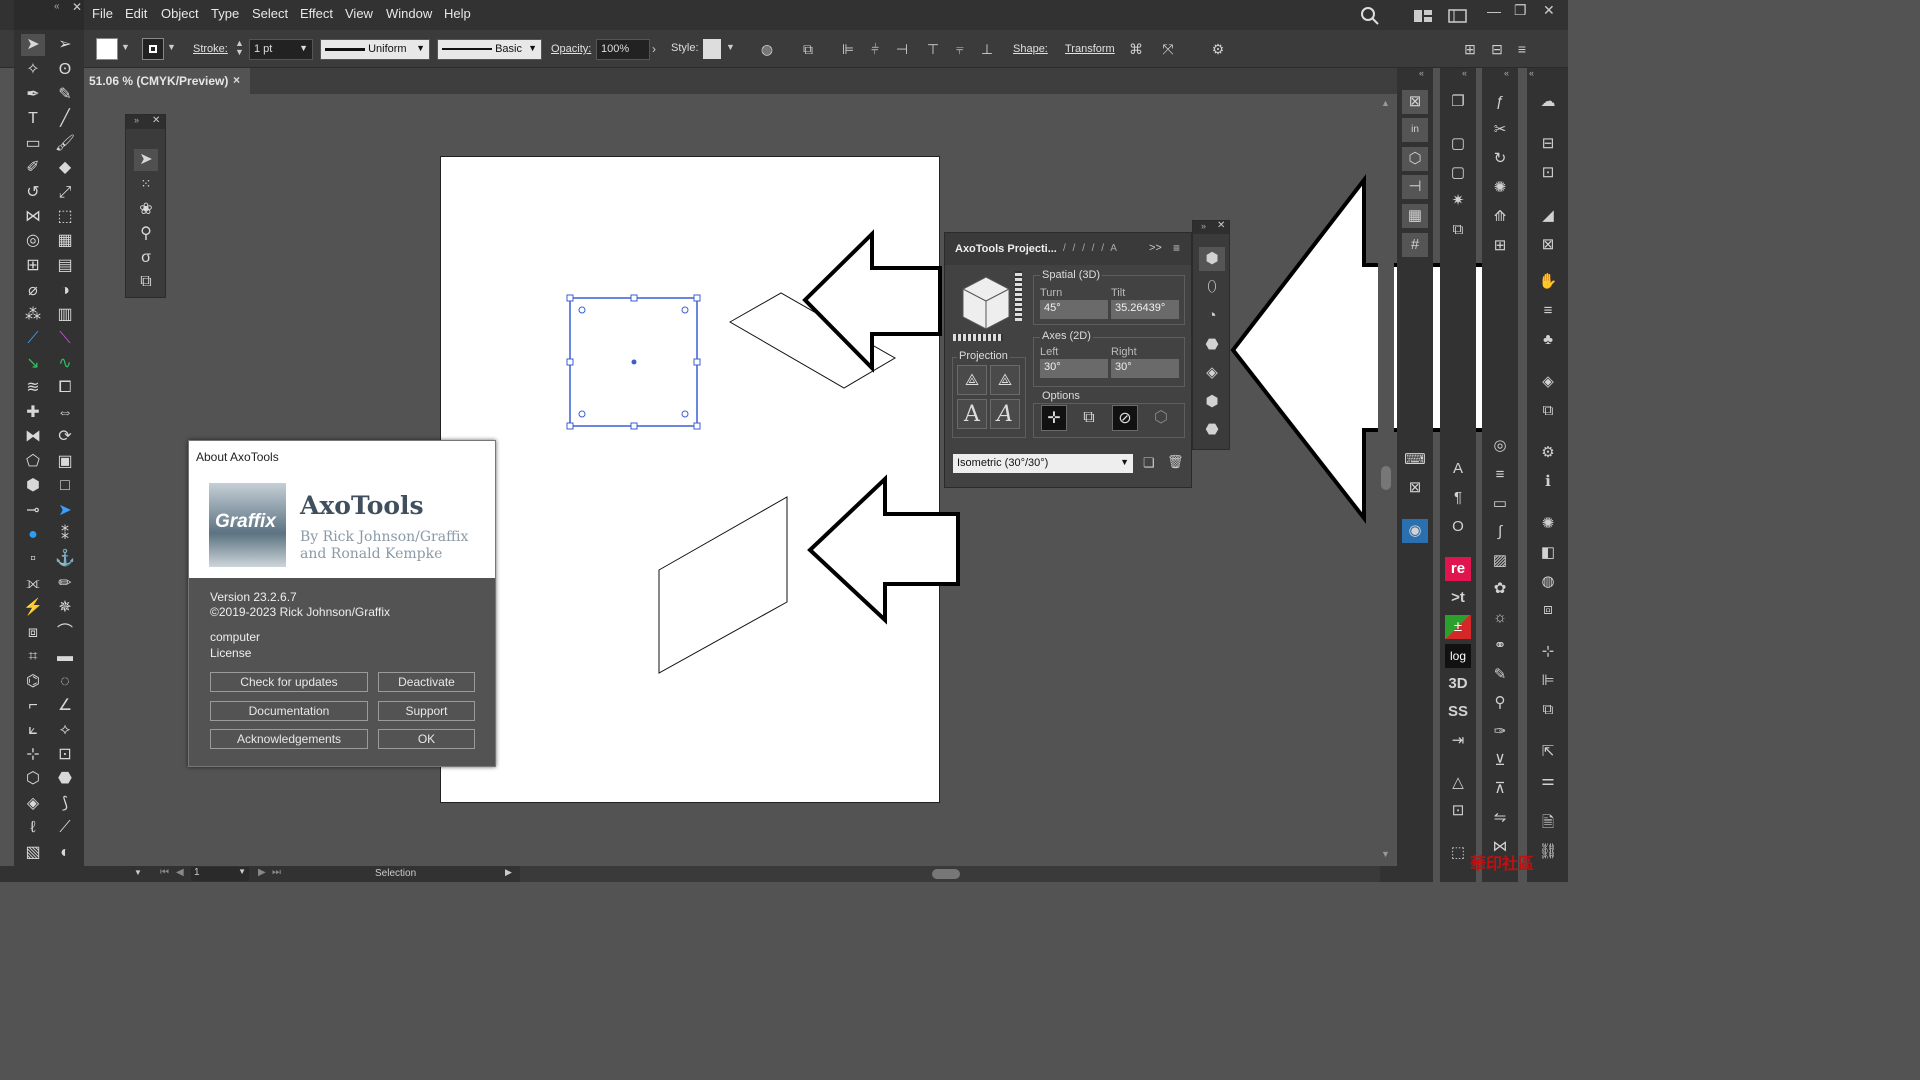  I want to click on triangle-icon: △, so click(1458, 783).